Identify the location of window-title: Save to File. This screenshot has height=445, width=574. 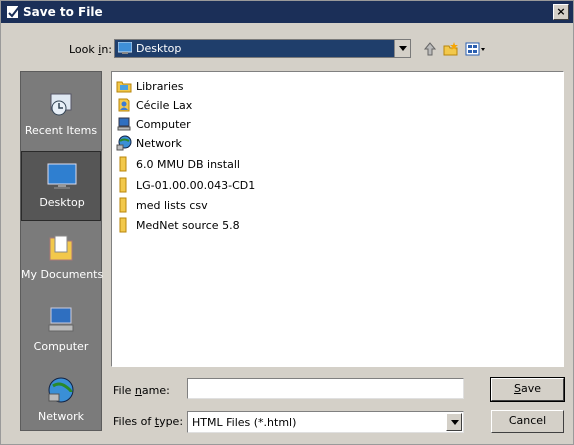
(63, 12).